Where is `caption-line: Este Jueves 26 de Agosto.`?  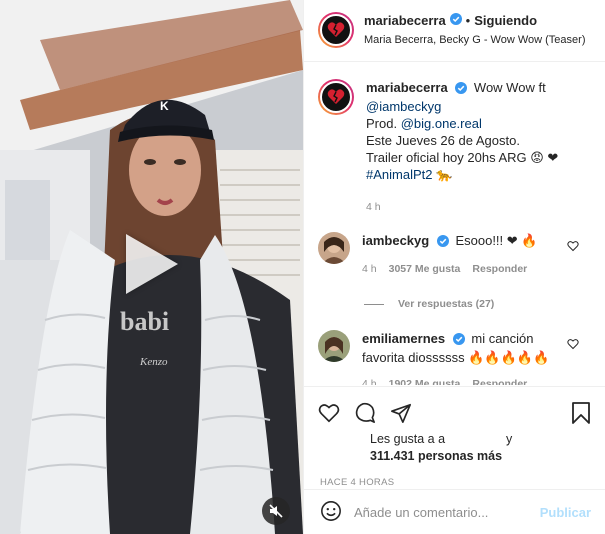
caption-line: Este Jueves 26 de Agosto. is located at coordinates (443, 140).